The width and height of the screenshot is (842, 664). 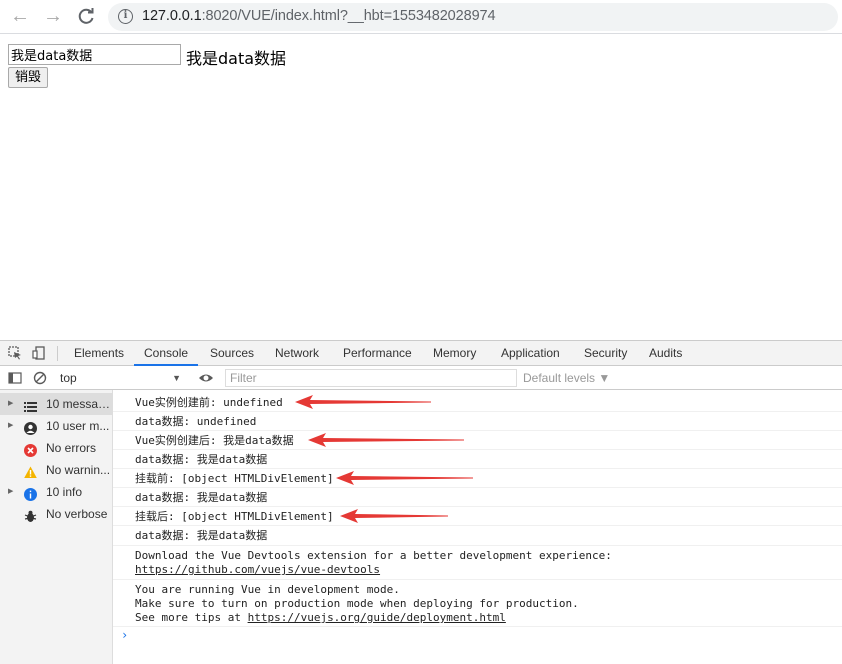 I want to click on clear-console-icon, so click(x=40, y=378).